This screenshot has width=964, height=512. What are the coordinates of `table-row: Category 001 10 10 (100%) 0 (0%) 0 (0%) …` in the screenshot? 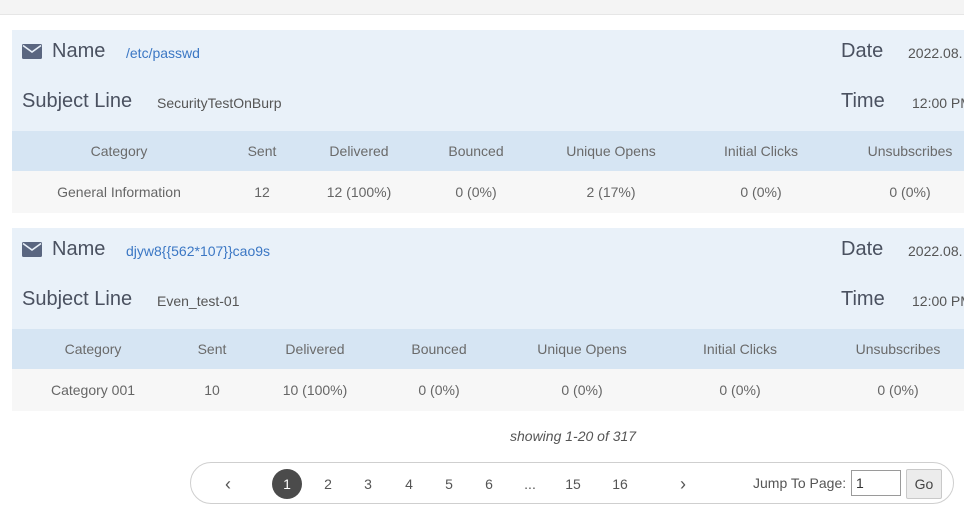 It's located at (488, 390).